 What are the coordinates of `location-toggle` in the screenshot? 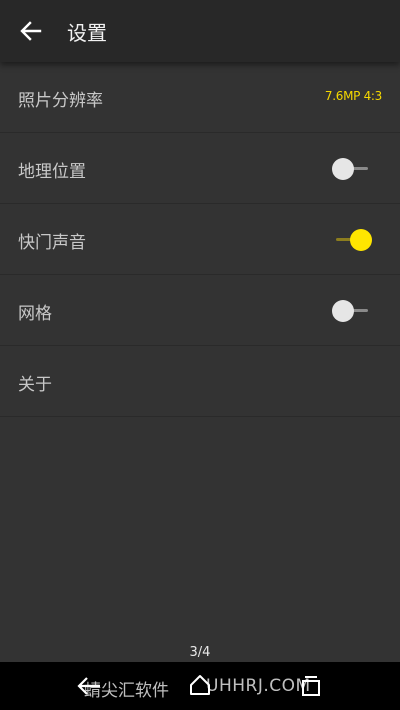 It's located at (352, 169).